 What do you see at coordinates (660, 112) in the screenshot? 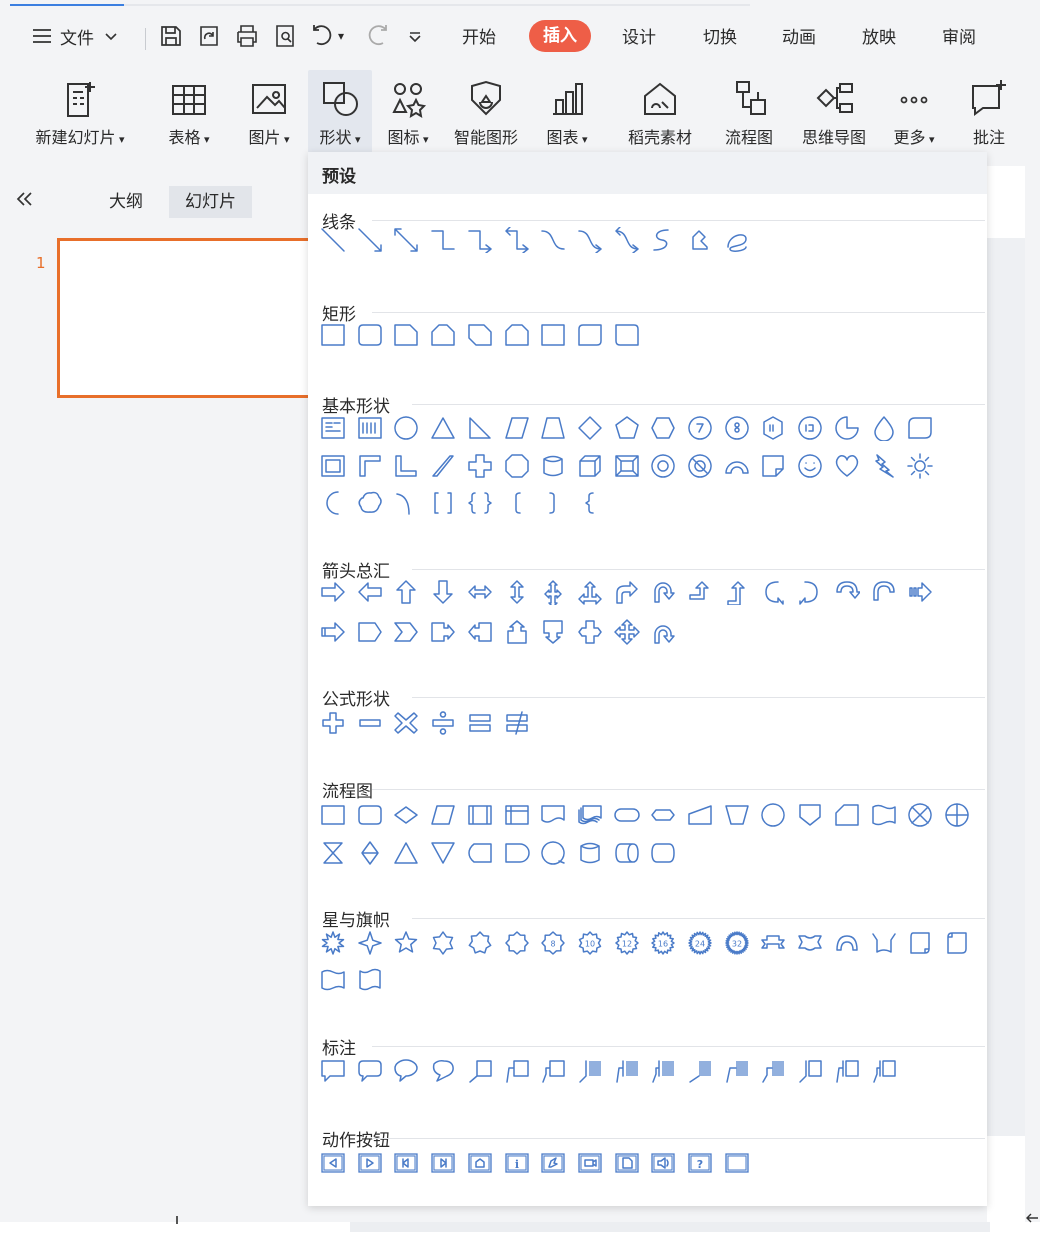
I see `ribbon-button-8: 稻壳素材` at bounding box center [660, 112].